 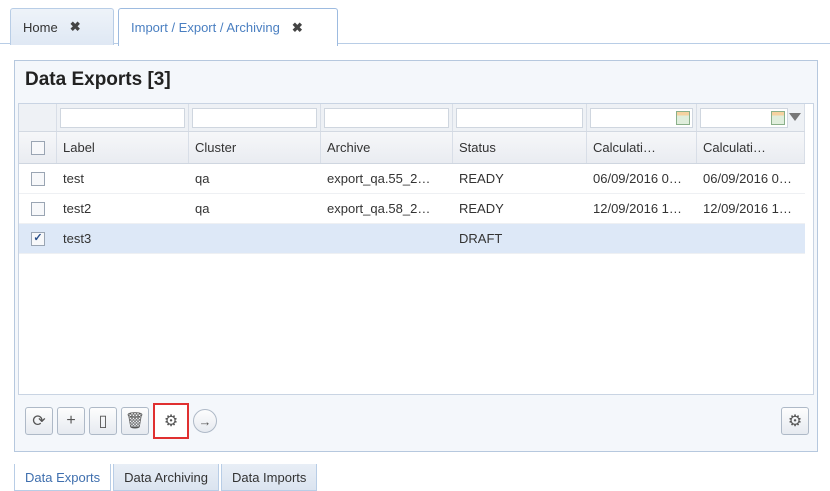 I want to click on select-all-checkbox, so click(x=37, y=147).